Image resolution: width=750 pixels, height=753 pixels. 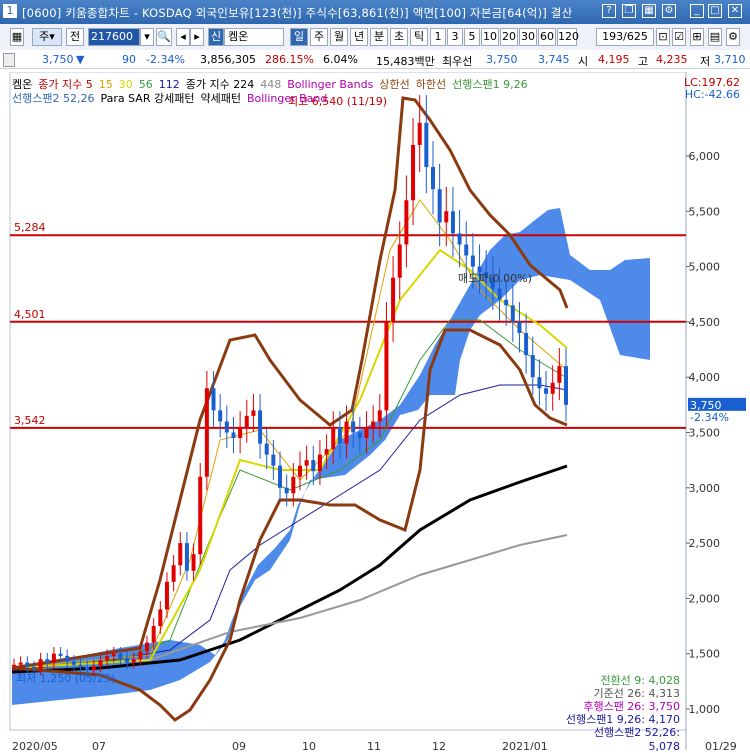 What do you see at coordinates (183, 37) in the screenshot?
I see `arrow-left-icon: ◂` at bounding box center [183, 37].